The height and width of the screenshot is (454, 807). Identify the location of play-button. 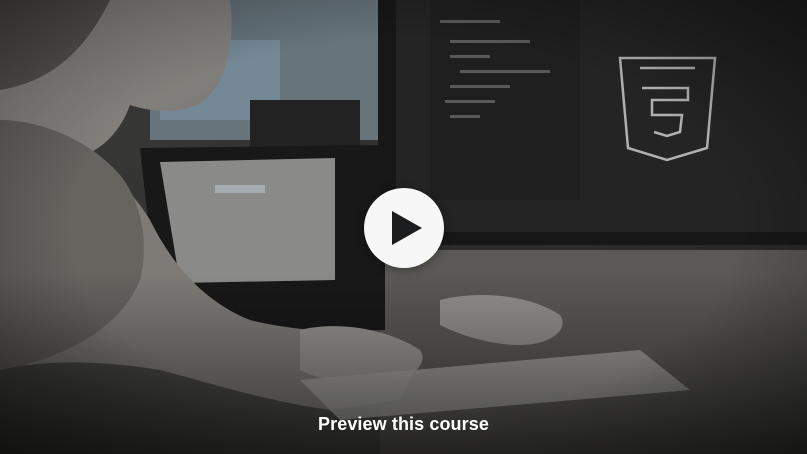
(404, 228).